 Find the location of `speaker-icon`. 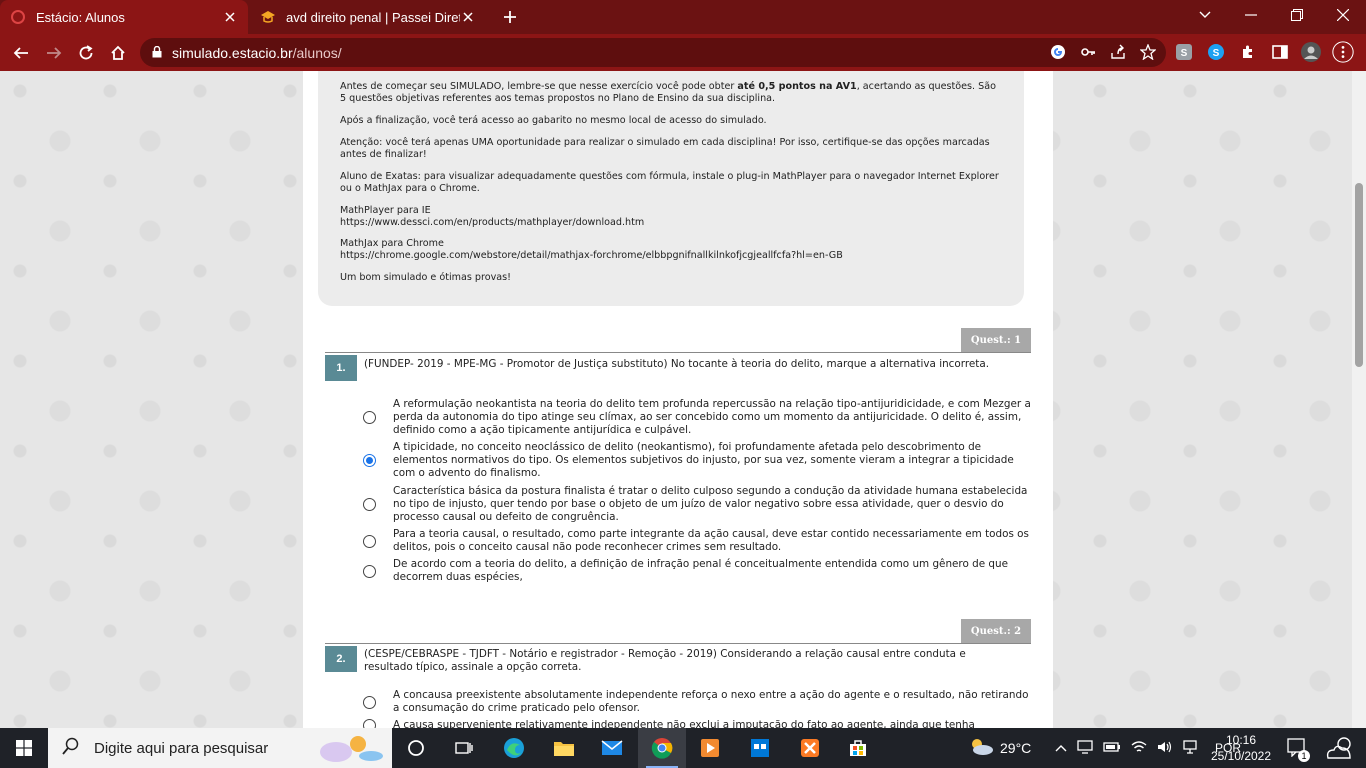

speaker-icon is located at coordinates (1165, 748).